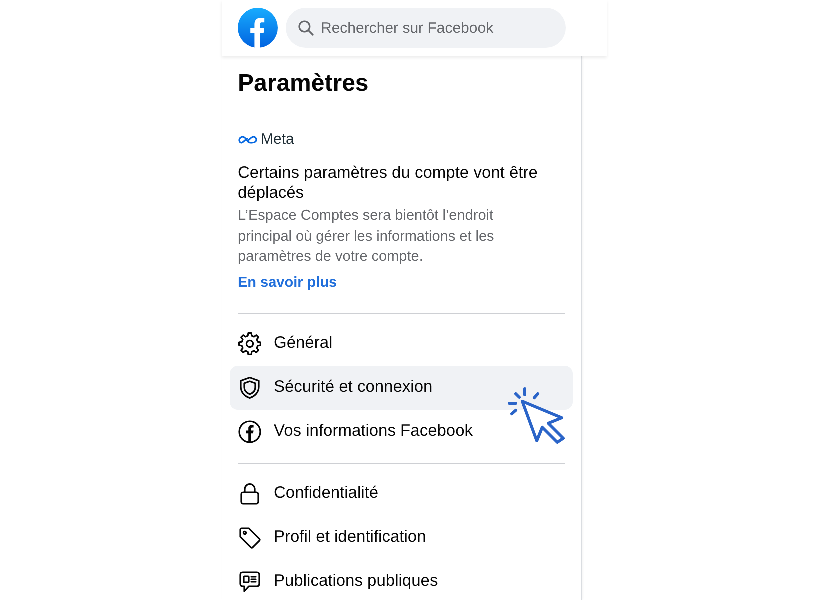  Describe the element at coordinates (401, 538) in the screenshot. I see `settings-menu-item: Profil et identification` at that location.